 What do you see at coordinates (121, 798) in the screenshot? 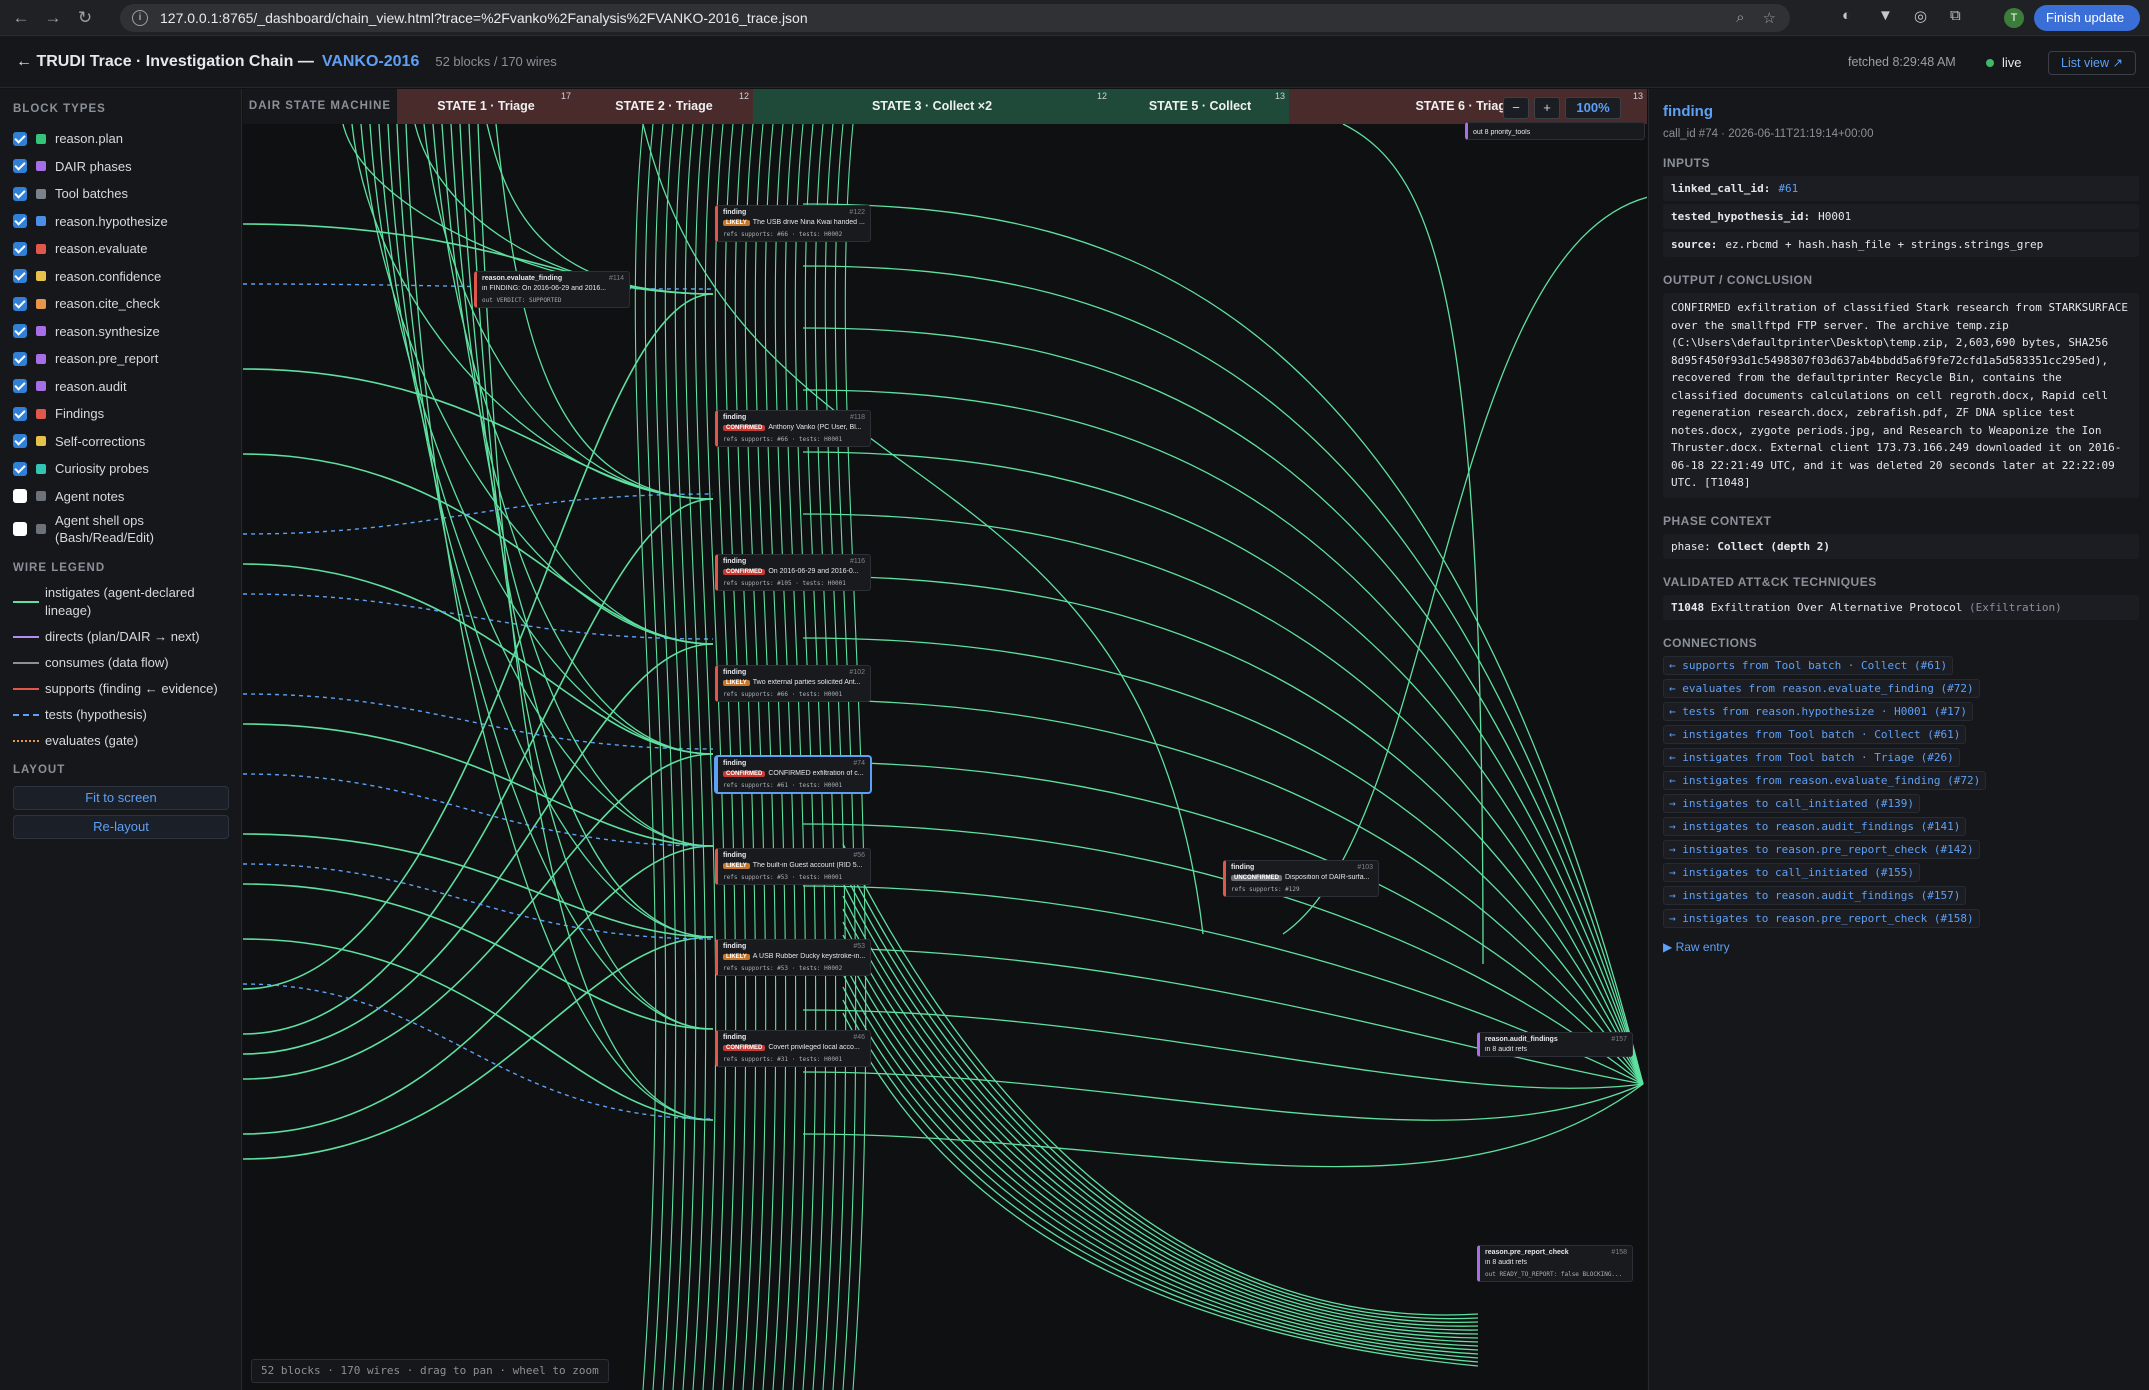
I see `fit-to-screen-button: Fit to screen` at bounding box center [121, 798].